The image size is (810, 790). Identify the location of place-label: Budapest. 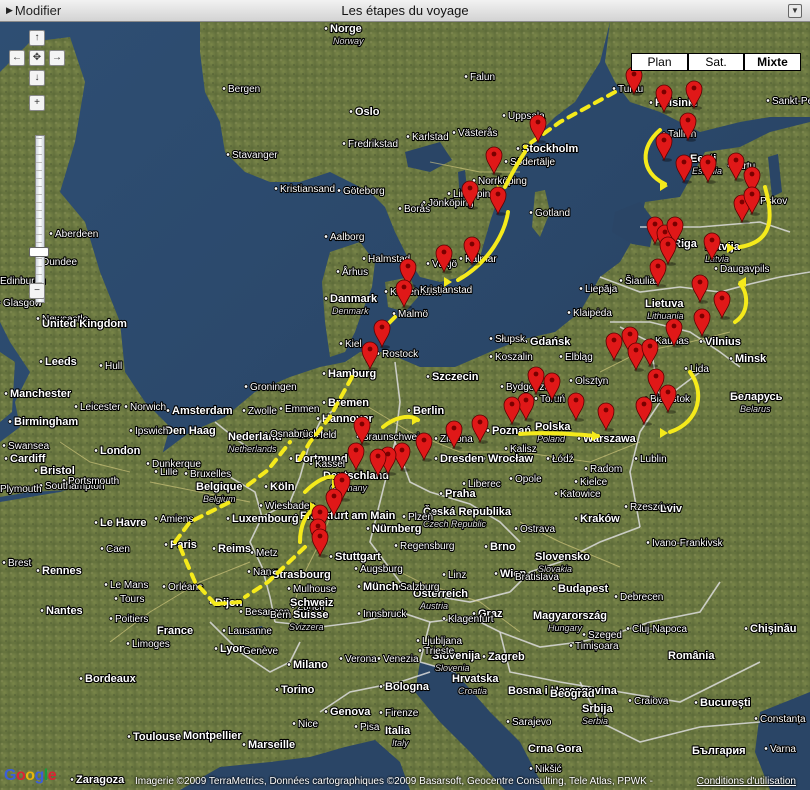
(583, 589).